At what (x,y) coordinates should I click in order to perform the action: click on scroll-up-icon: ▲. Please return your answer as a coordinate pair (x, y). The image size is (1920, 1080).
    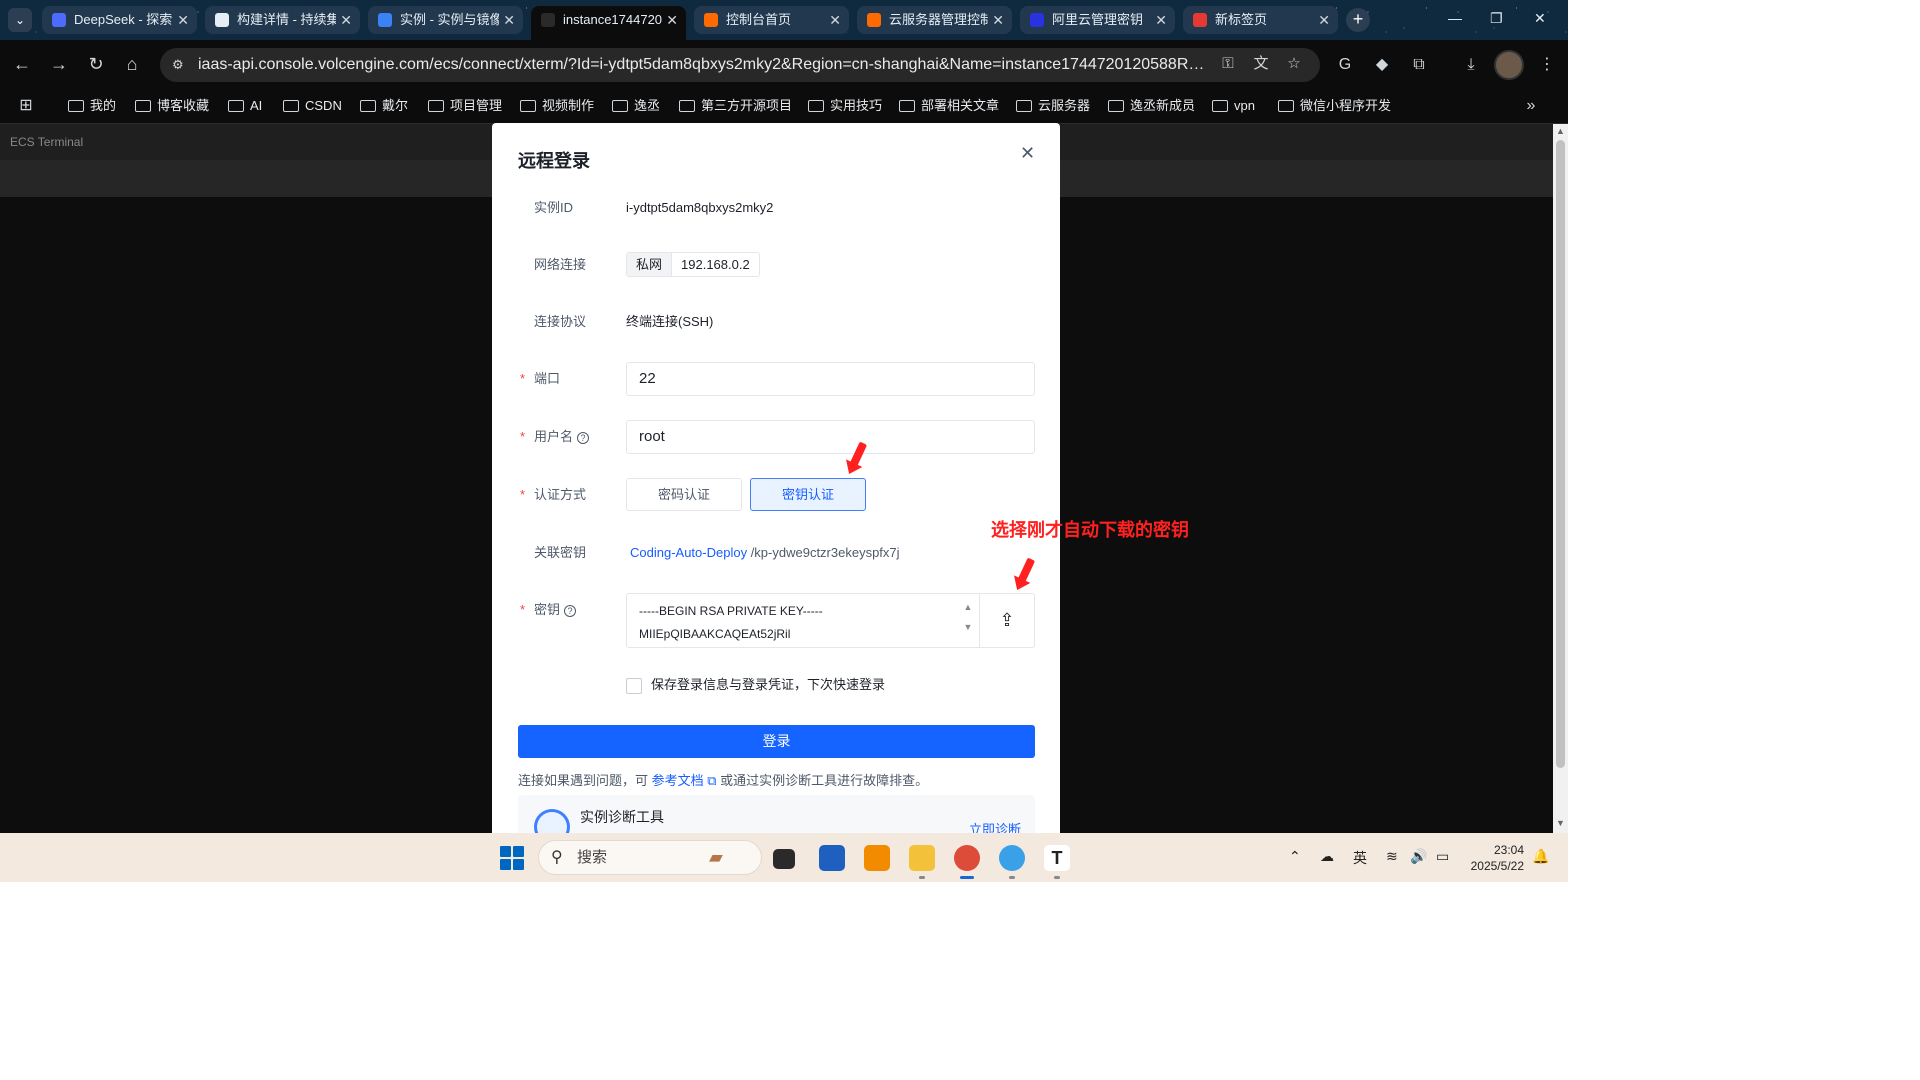
    Looking at the image, I should click on (1560, 131).